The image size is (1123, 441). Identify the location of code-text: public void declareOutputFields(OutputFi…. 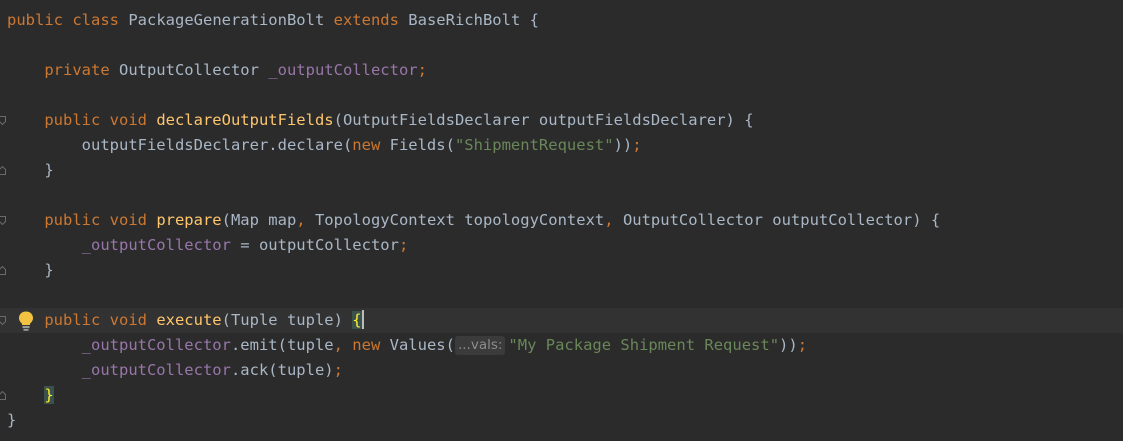
(380, 120).